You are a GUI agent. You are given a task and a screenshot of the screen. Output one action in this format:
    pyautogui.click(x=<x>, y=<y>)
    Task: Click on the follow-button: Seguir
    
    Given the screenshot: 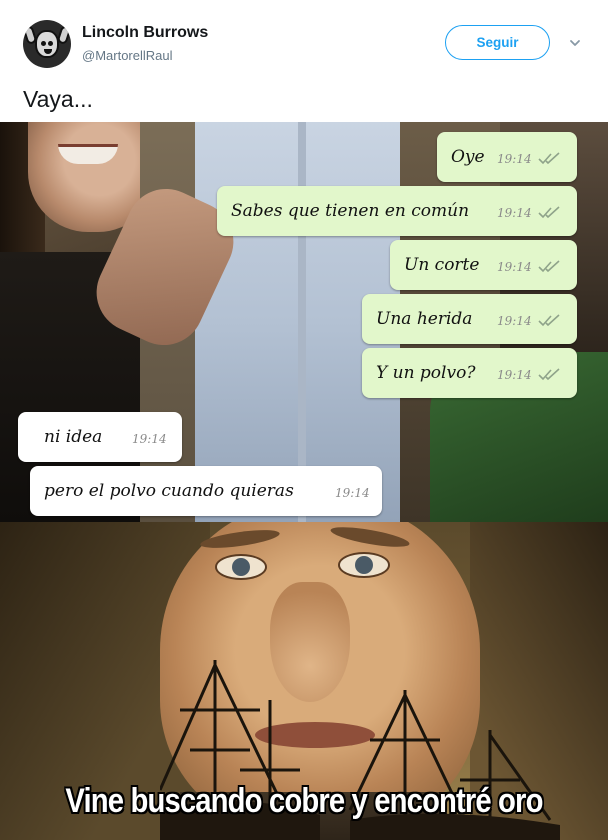 What is the action you would take?
    pyautogui.click(x=497, y=42)
    